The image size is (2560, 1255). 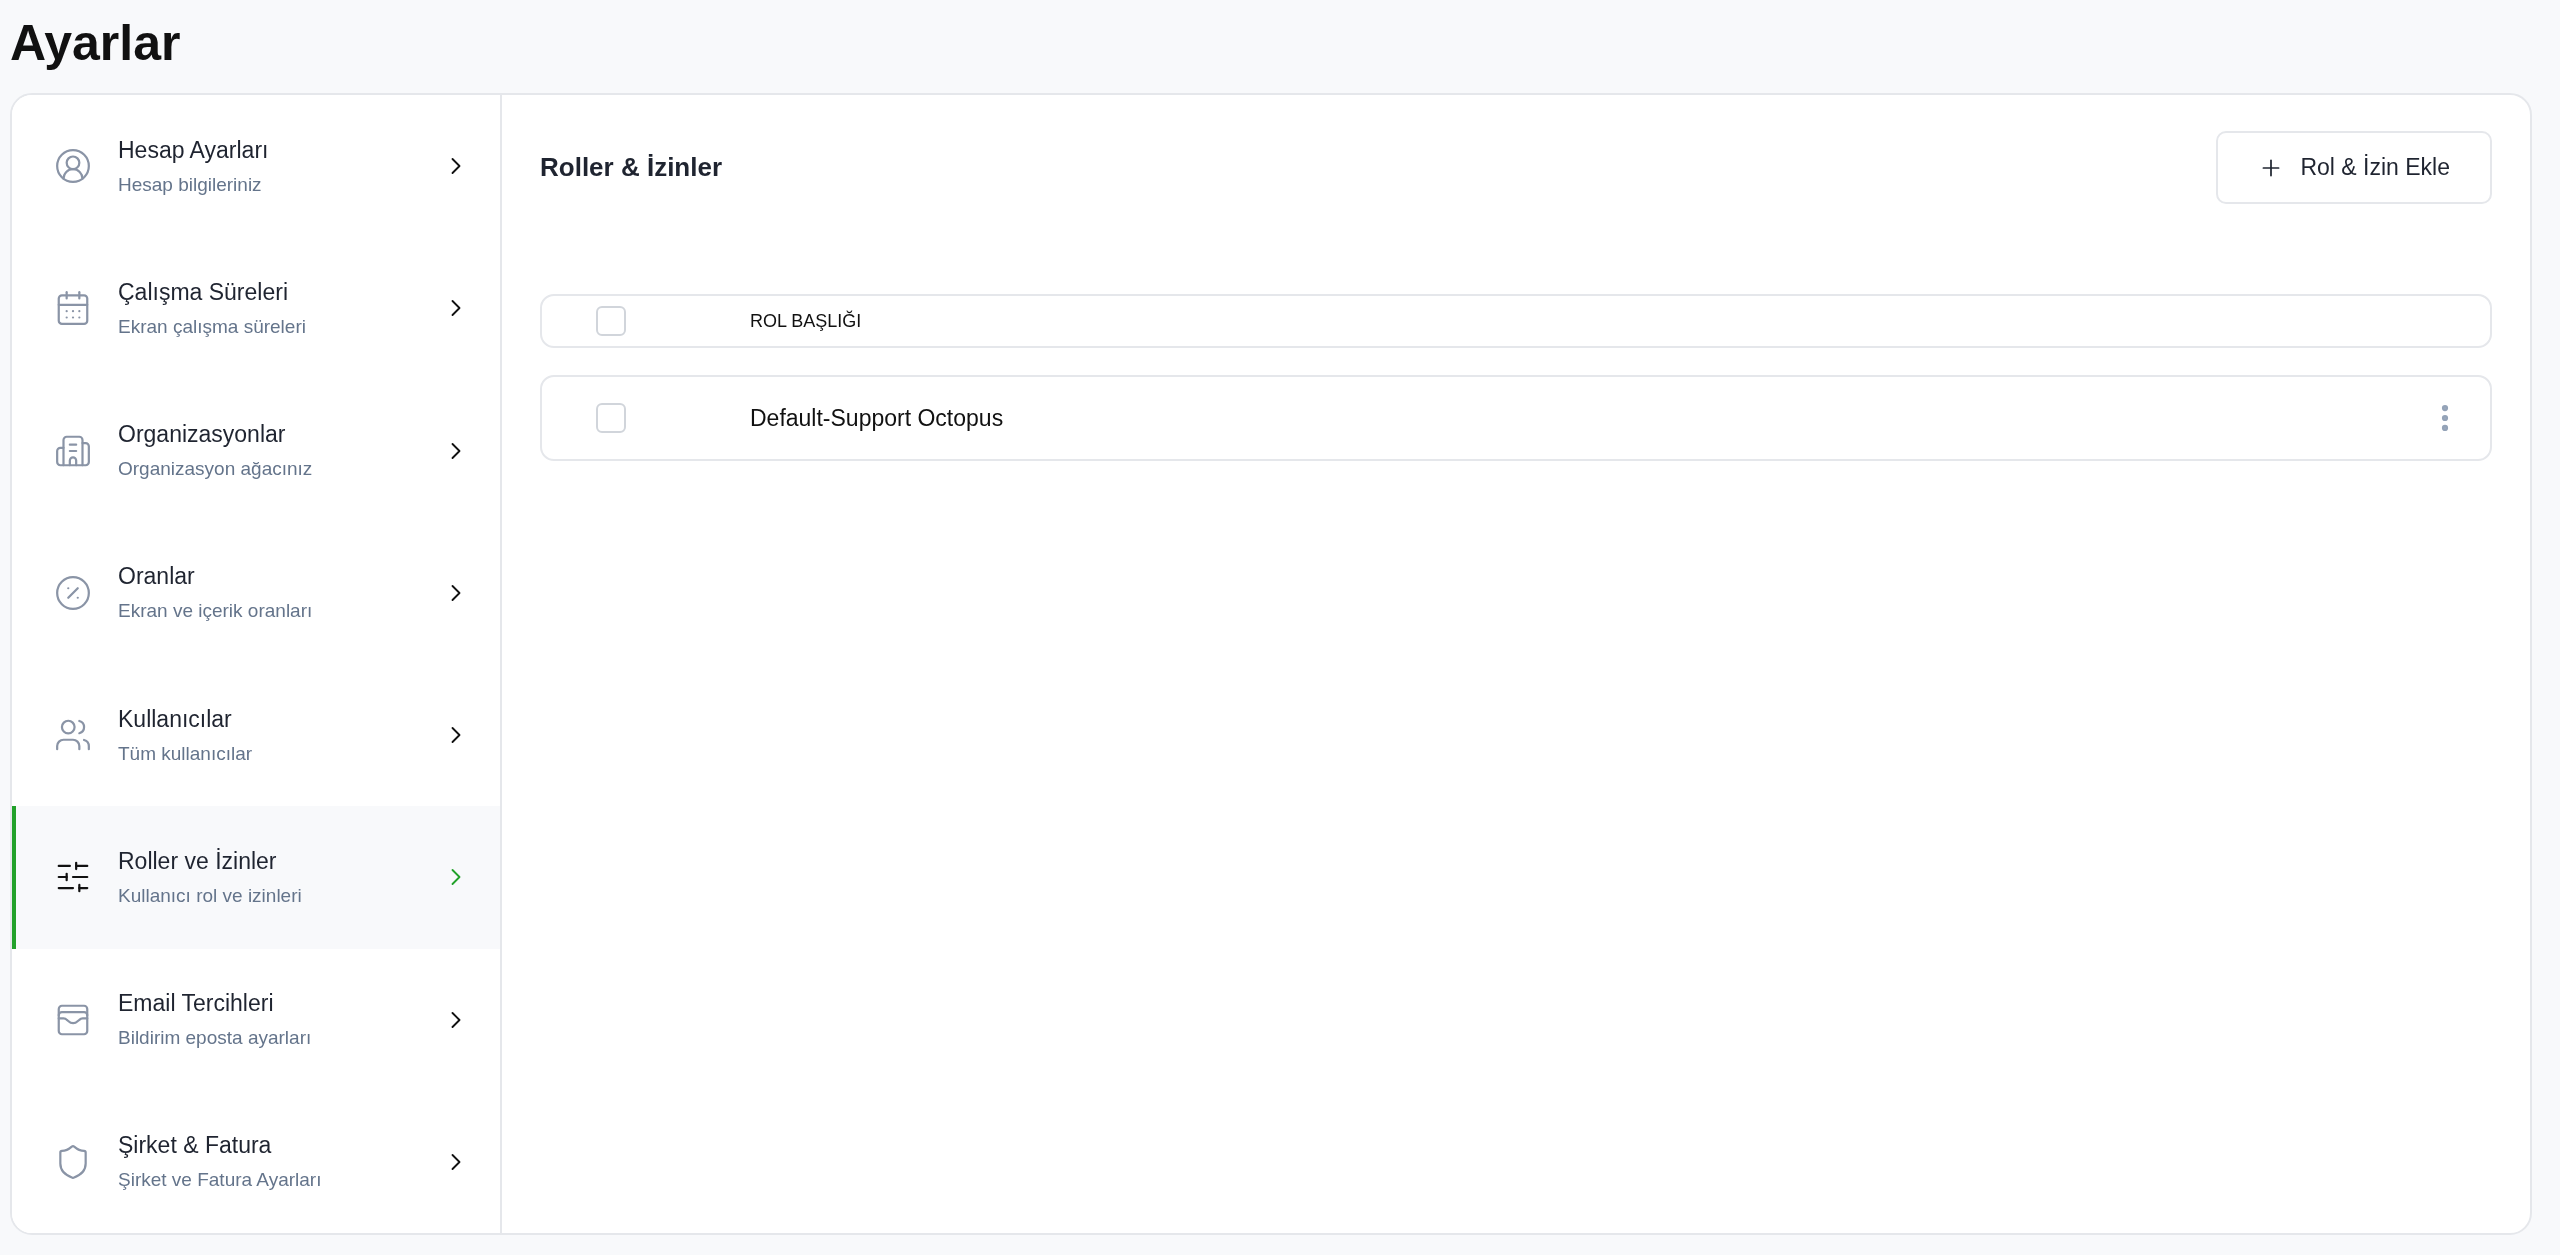 What do you see at coordinates (73, 166) in the screenshot?
I see `user-circle-icon` at bounding box center [73, 166].